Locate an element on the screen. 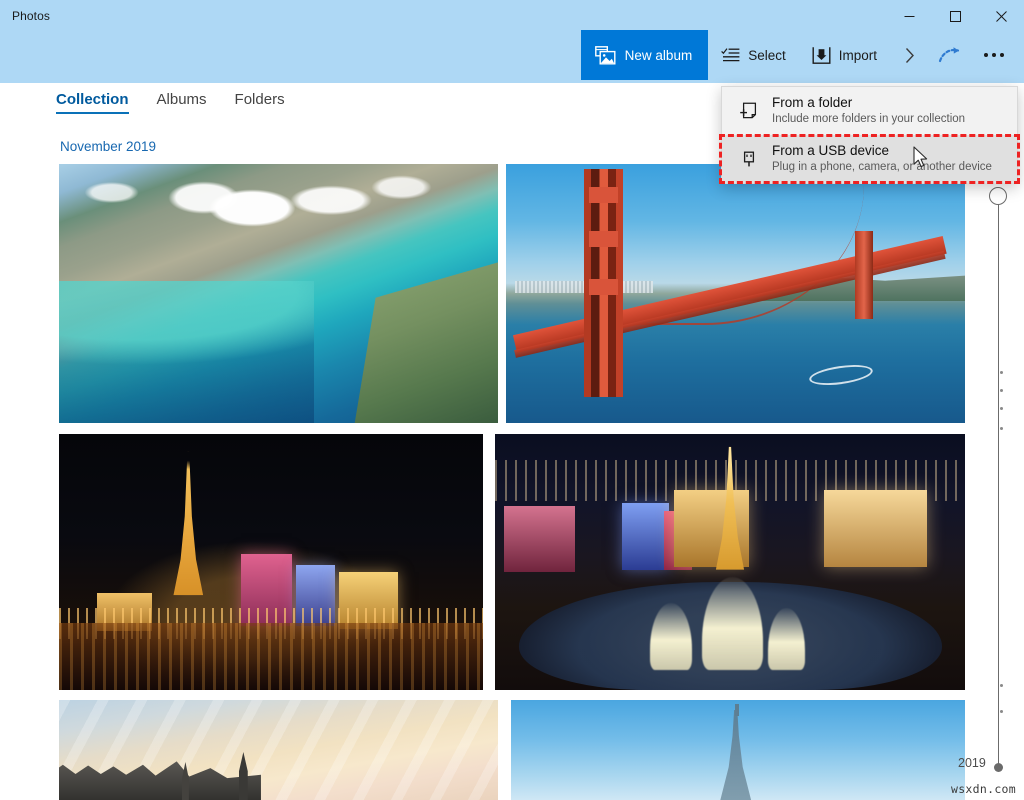  folder-add-icon is located at coordinates (749, 111).